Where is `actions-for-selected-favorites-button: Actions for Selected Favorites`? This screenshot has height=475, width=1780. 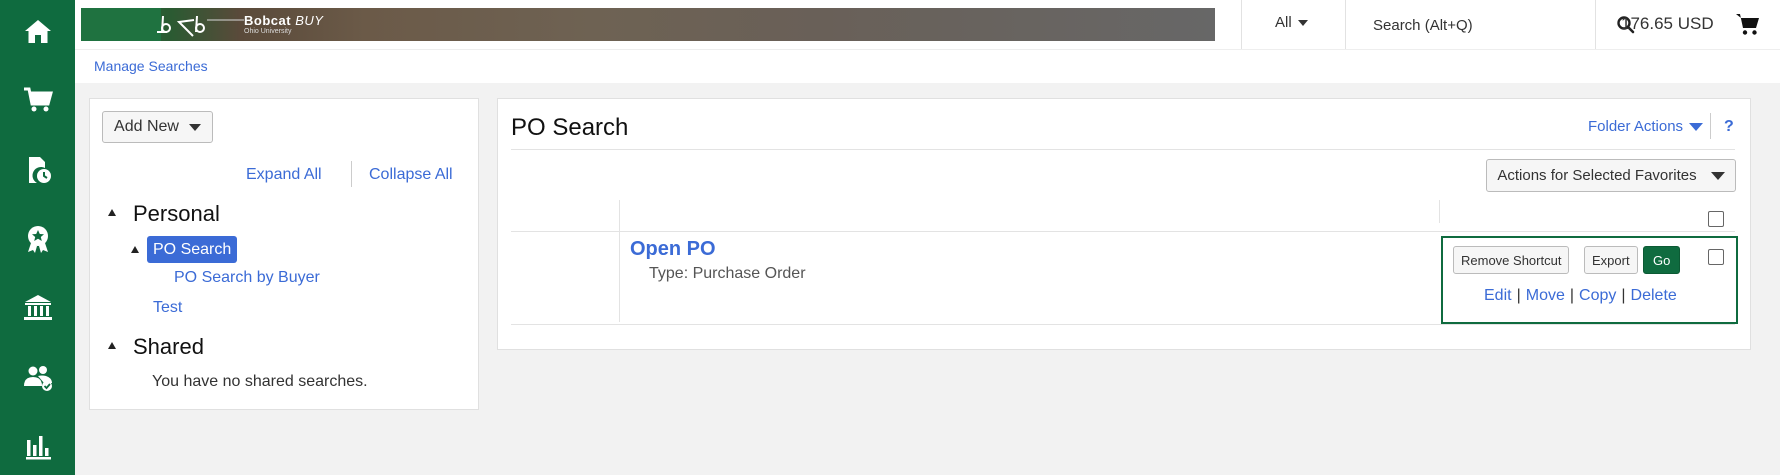
actions-for-selected-favorites-button: Actions for Selected Favorites is located at coordinates (1611, 175).